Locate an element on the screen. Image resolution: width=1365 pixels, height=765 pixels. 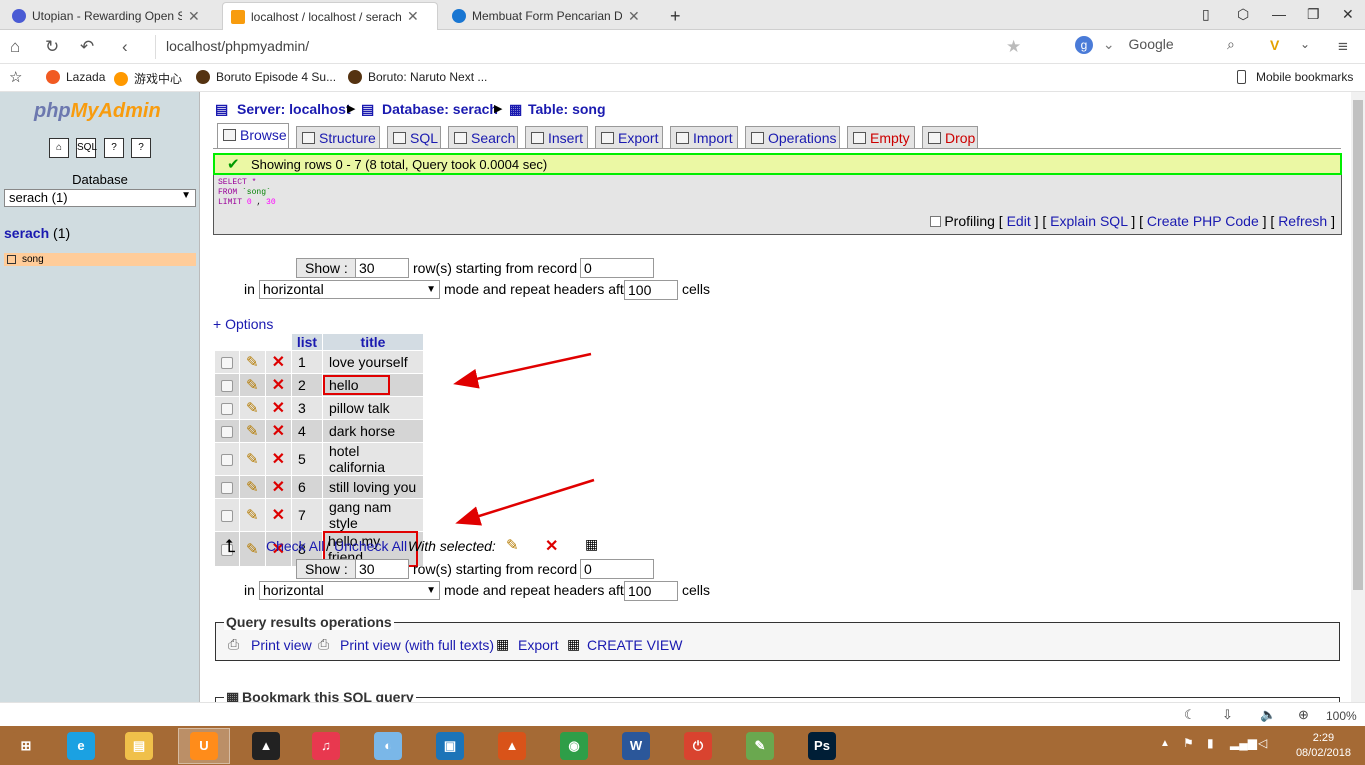
profiling-checkbox is located at coordinates (936, 221).